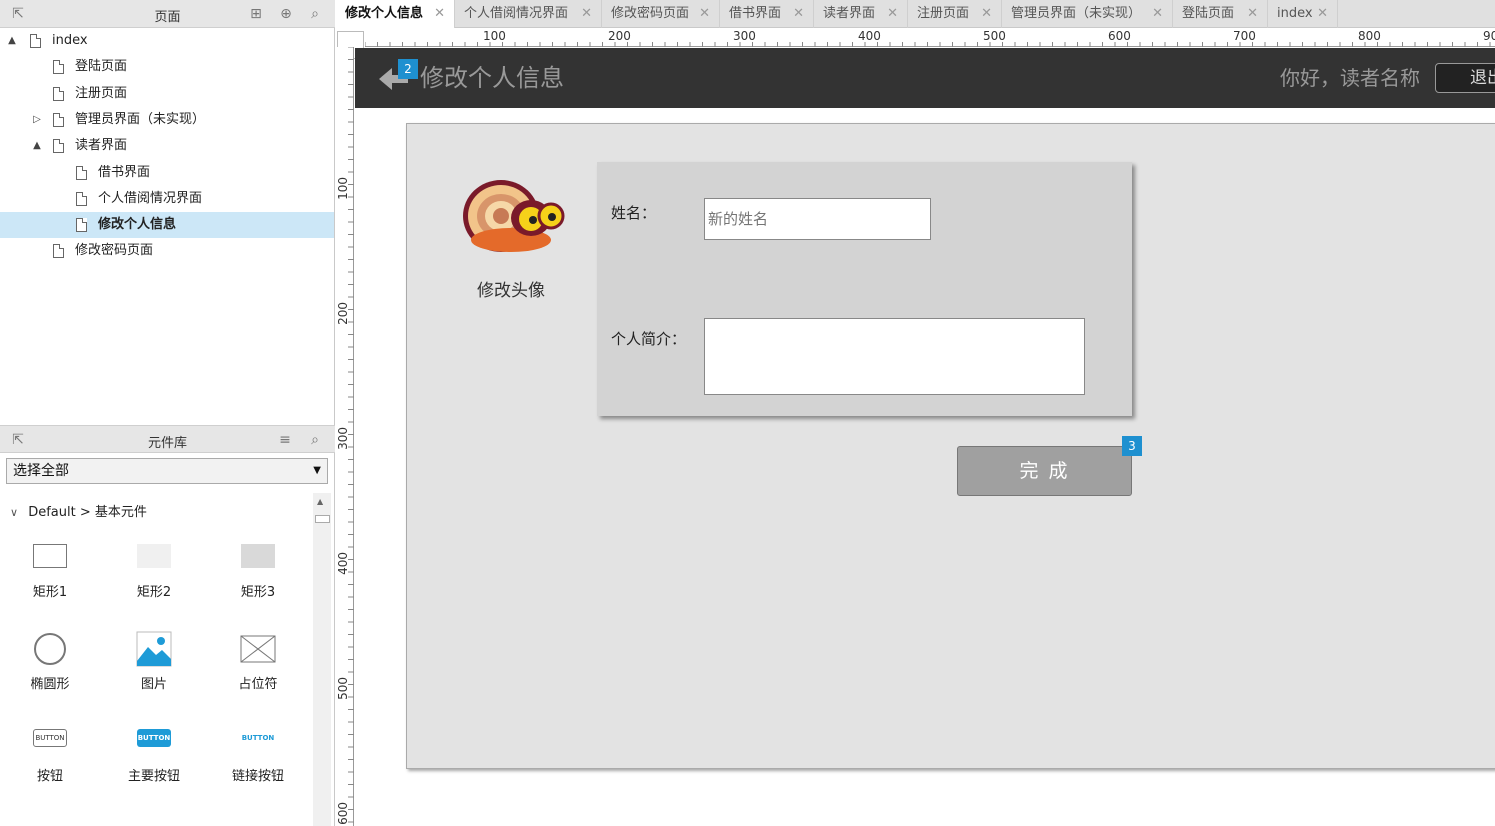 The height and width of the screenshot is (826, 1495). I want to click on add-page-icon: ⊞, so click(256, 14).